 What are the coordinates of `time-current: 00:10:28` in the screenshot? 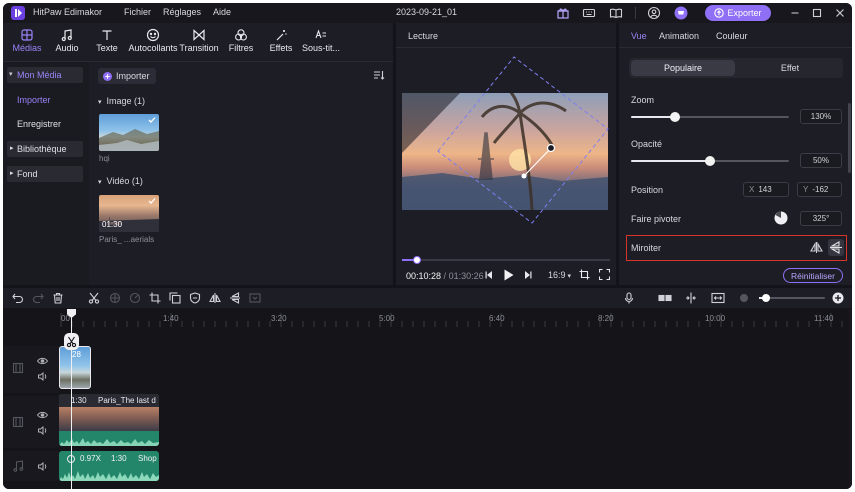 It's located at (424, 276).